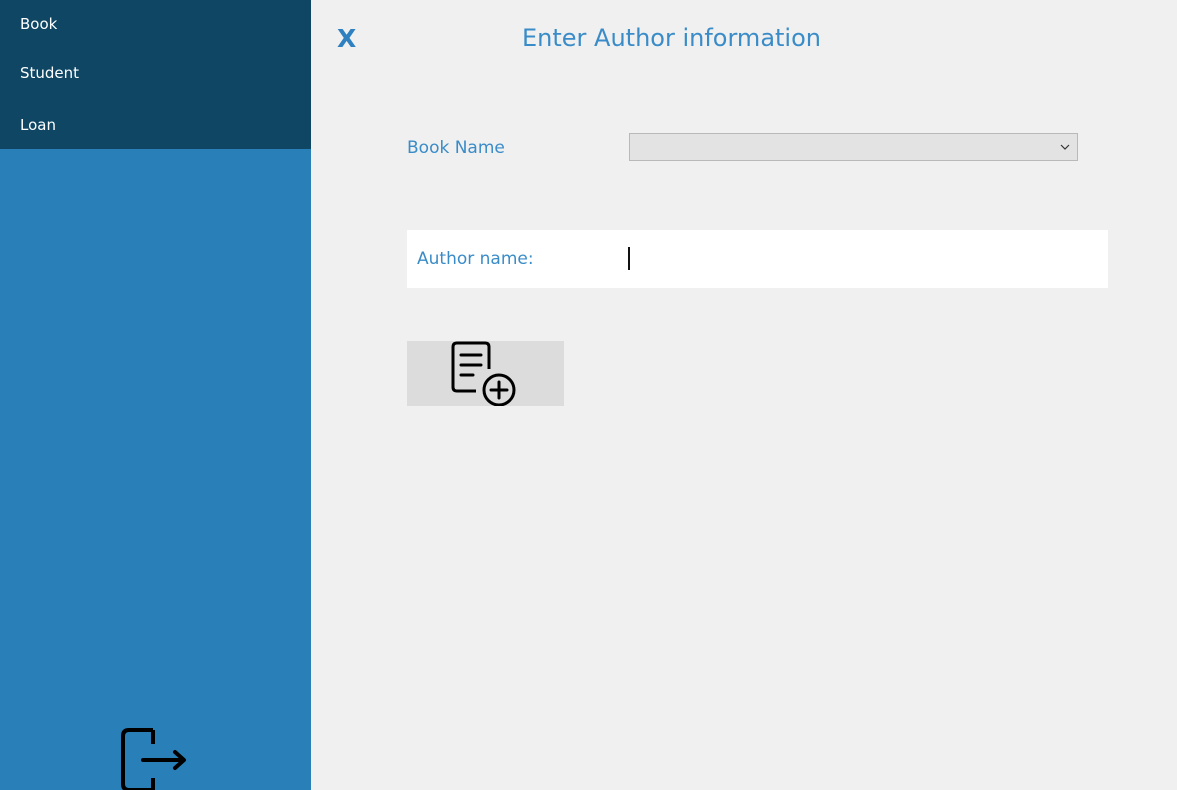 The image size is (1177, 790). Describe the element at coordinates (862, 260) in the screenshot. I see `author-name-input` at that location.